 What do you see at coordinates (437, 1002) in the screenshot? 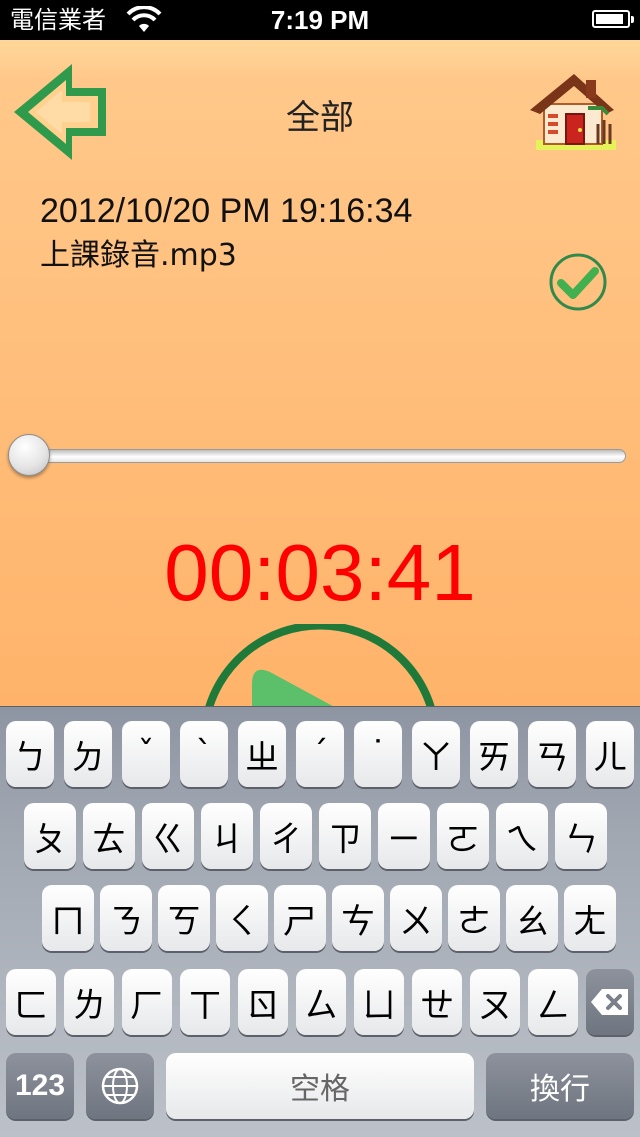
I see `key-r3-7: ㄝ` at bounding box center [437, 1002].